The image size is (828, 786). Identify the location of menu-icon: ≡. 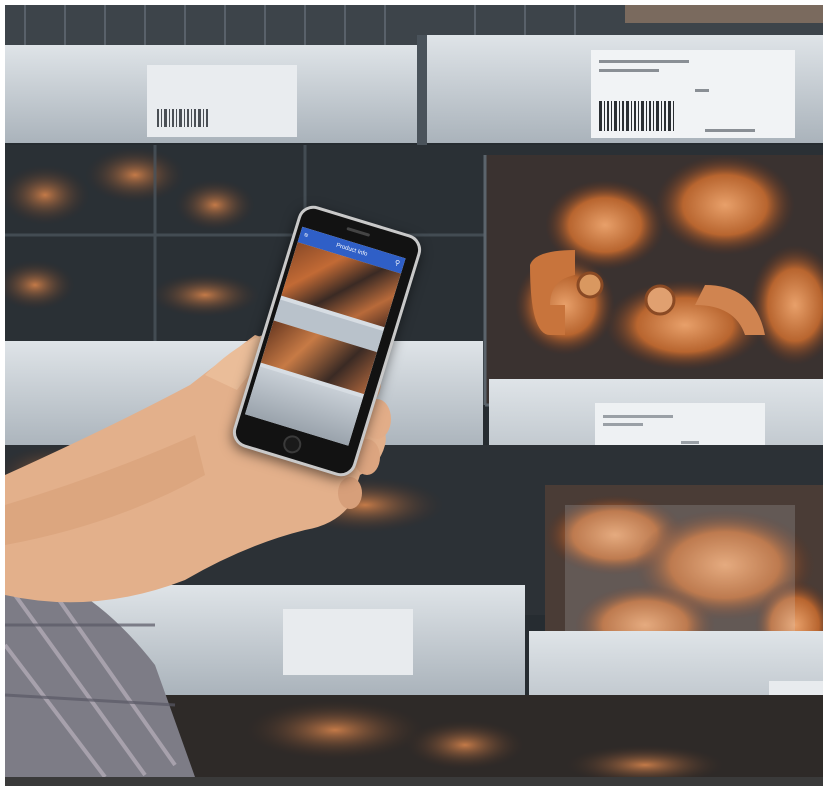
(305, 235).